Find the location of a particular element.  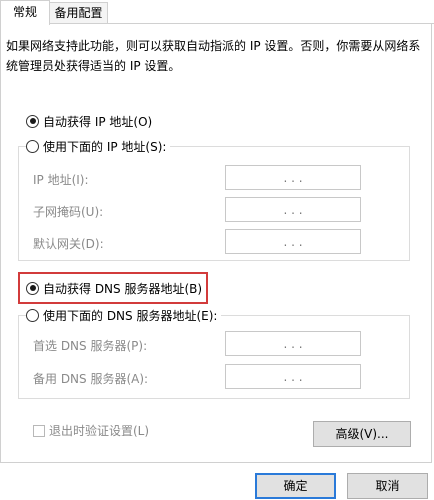

alternate-dns-input: . . . is located at coordinates (293, 376).